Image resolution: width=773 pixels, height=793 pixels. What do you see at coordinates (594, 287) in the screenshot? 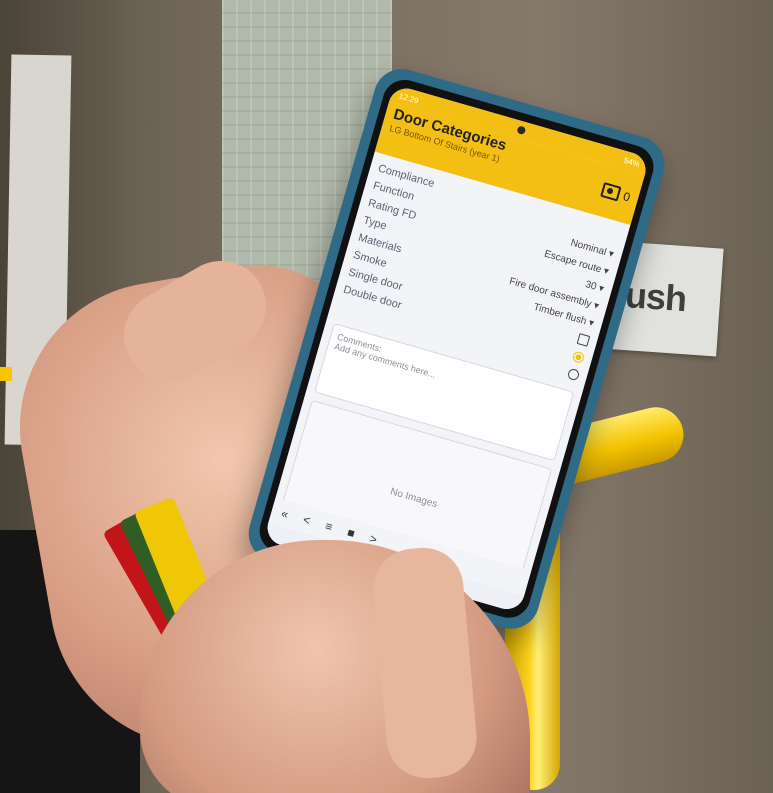
I see `type-dropdown: 30 ▾` at bounding box center [594, 287].